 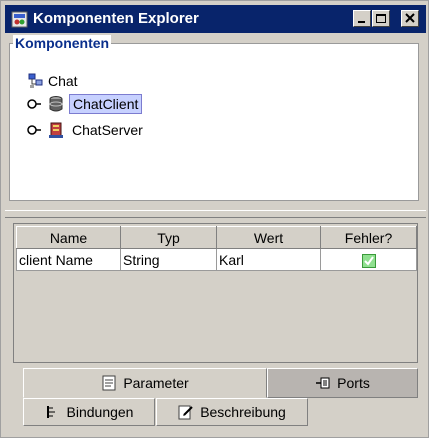 What do you see at coordinates (63, 81) in the screenshot?
I see `tree-label-chat: Chat` at bounding box center [63, 81].